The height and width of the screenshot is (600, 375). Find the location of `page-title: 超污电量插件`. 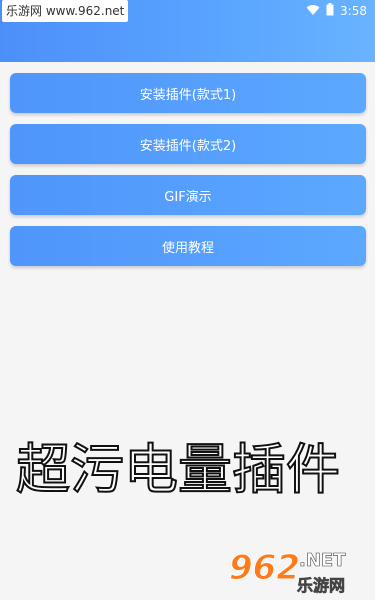

page-title: 超污电量插件 is located at coordinates (178, 469).